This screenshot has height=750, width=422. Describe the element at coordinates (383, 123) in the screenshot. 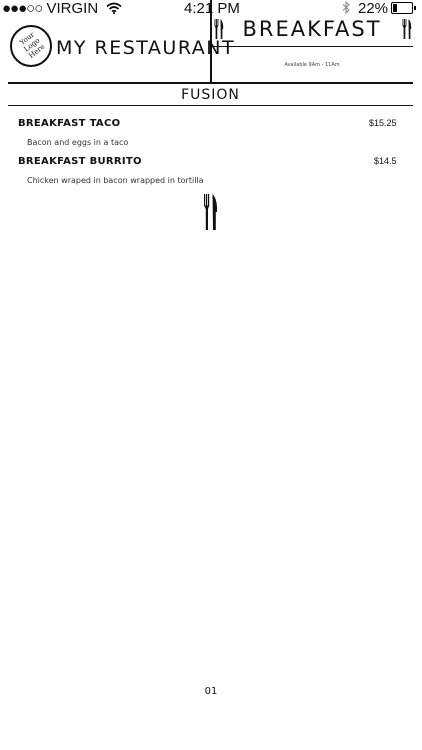

I see `menu-item-price: $15.25` at that location.